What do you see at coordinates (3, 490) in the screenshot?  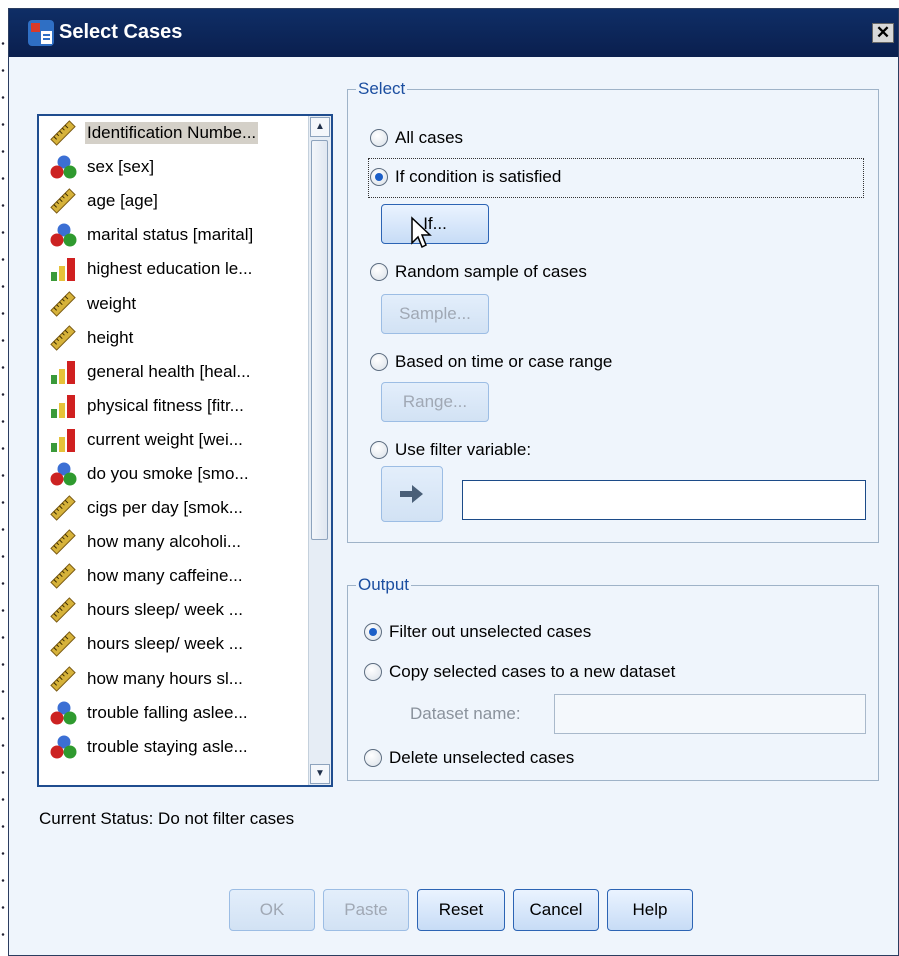 I see `background-edge` at bounding box center [3, 490].